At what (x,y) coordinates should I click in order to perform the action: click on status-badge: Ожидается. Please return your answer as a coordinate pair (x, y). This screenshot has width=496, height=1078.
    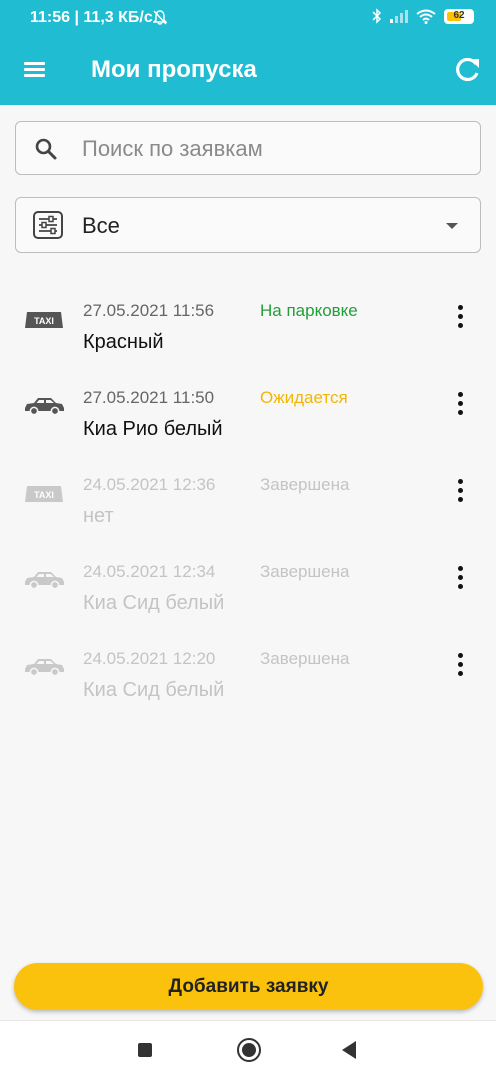
    Looking at the image, I should click on (304, 397).